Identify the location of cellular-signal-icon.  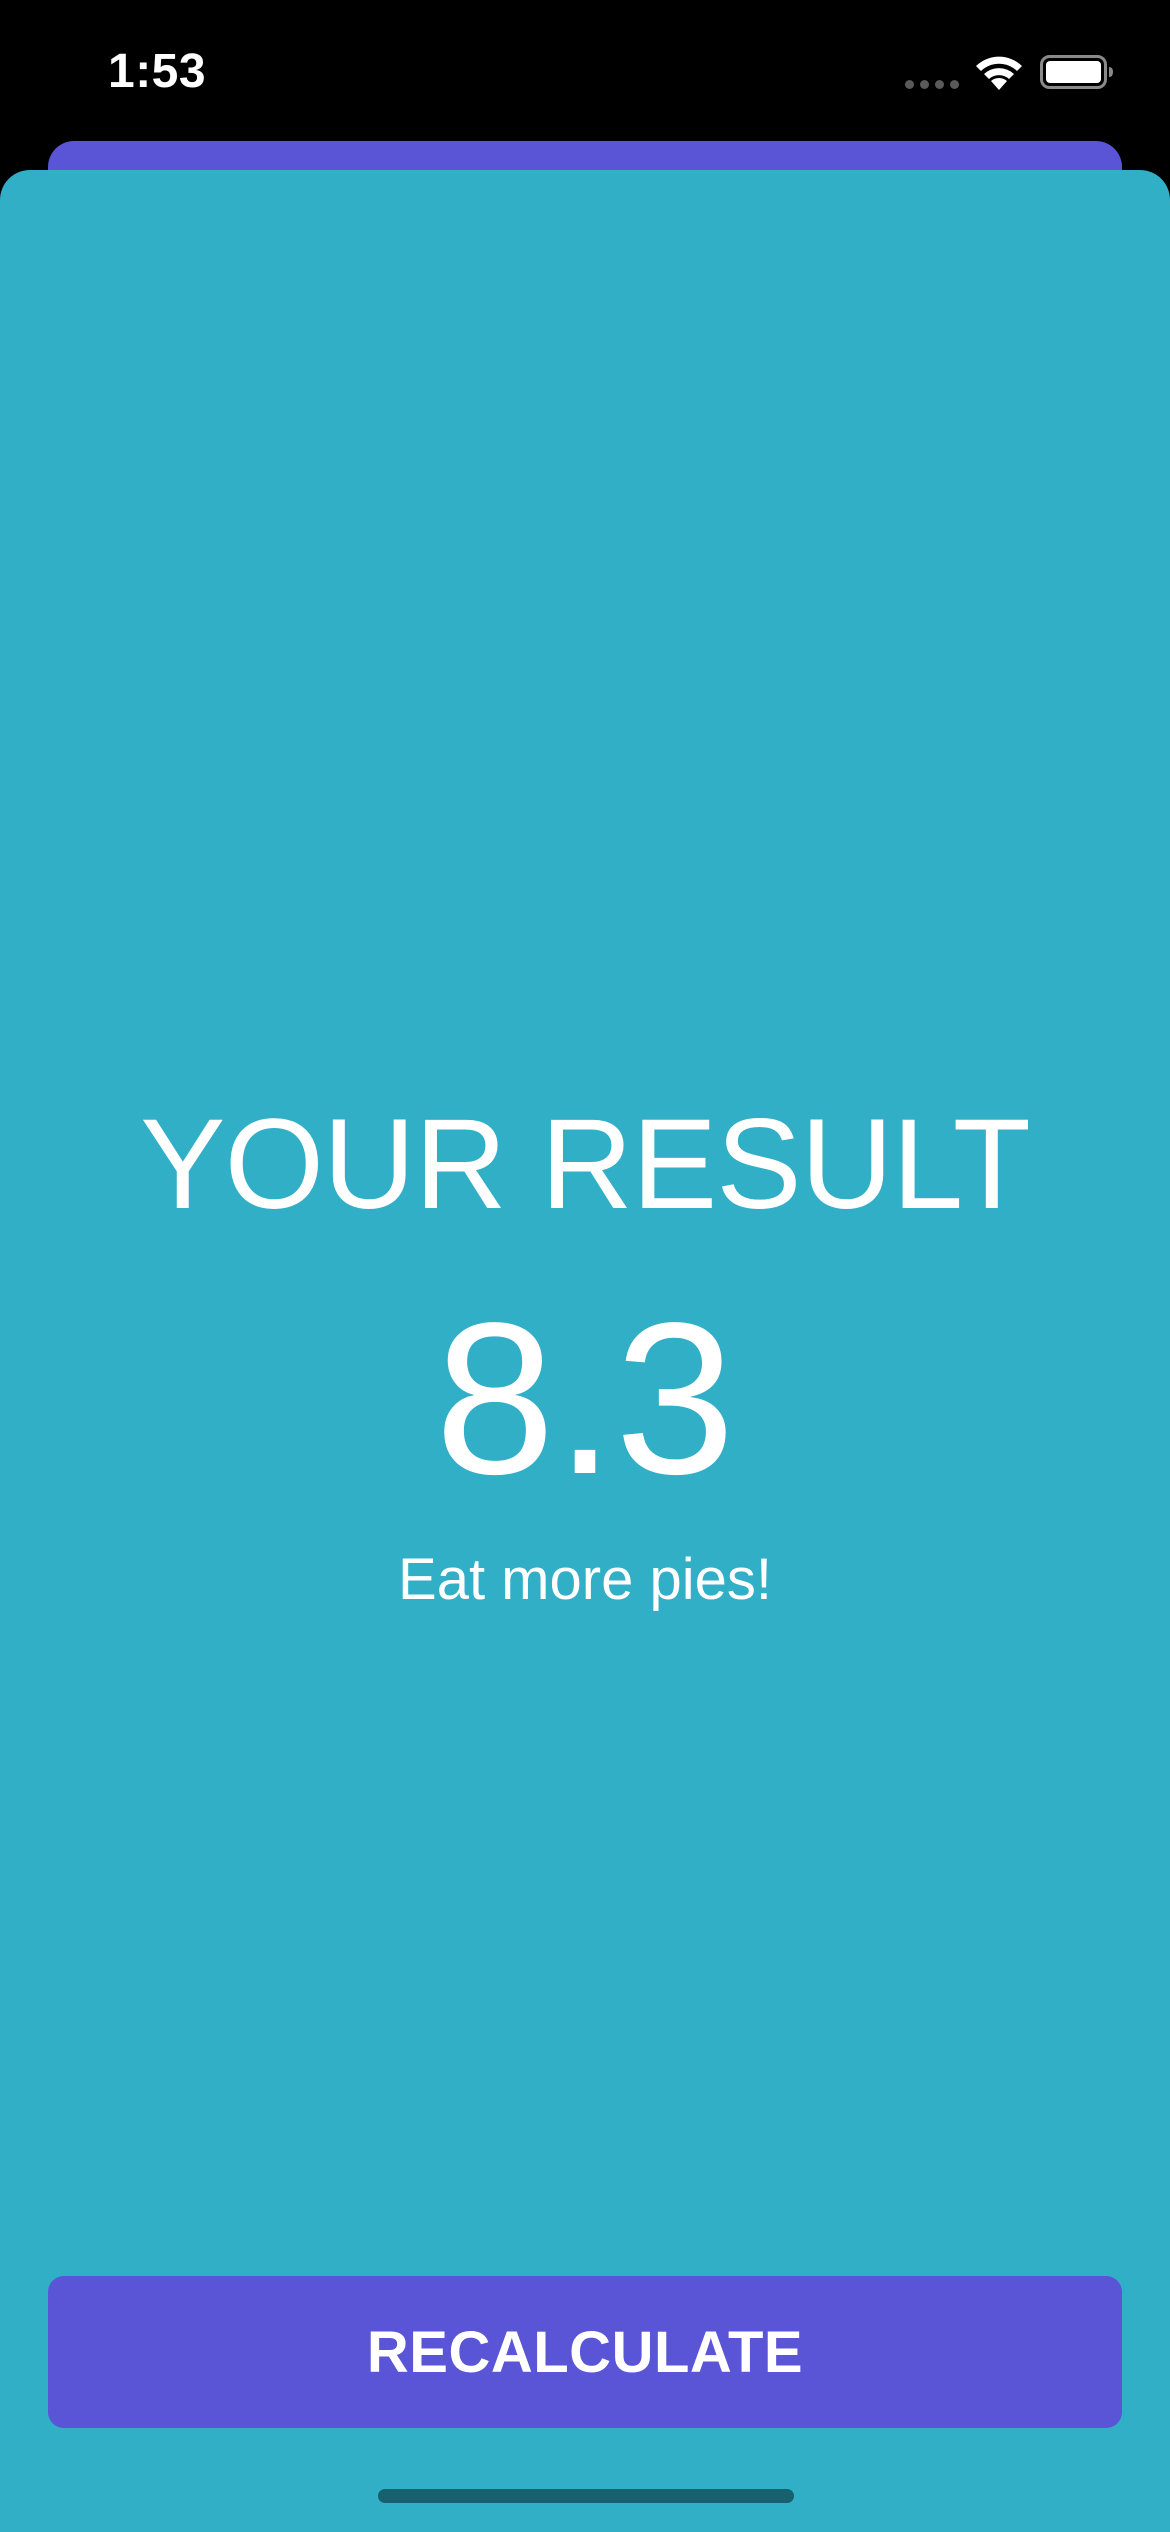
(932, 84).